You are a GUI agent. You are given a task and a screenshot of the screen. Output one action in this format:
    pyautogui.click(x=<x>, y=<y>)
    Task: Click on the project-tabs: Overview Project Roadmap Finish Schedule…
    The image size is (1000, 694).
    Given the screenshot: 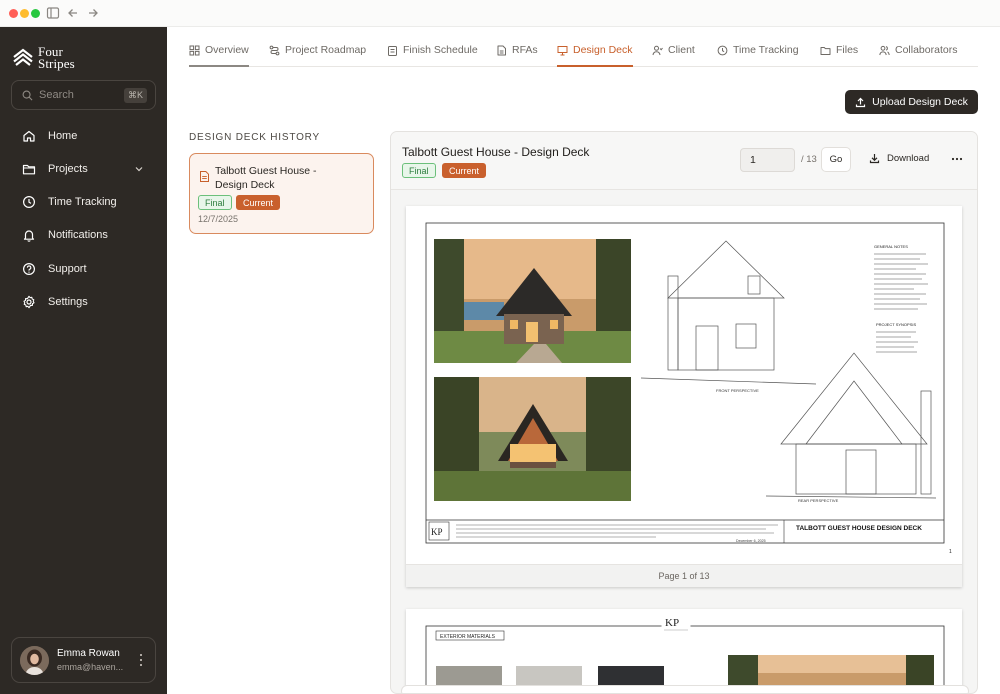 What is the action you would take?
    pyautogui.click(x=583, y=47)
    